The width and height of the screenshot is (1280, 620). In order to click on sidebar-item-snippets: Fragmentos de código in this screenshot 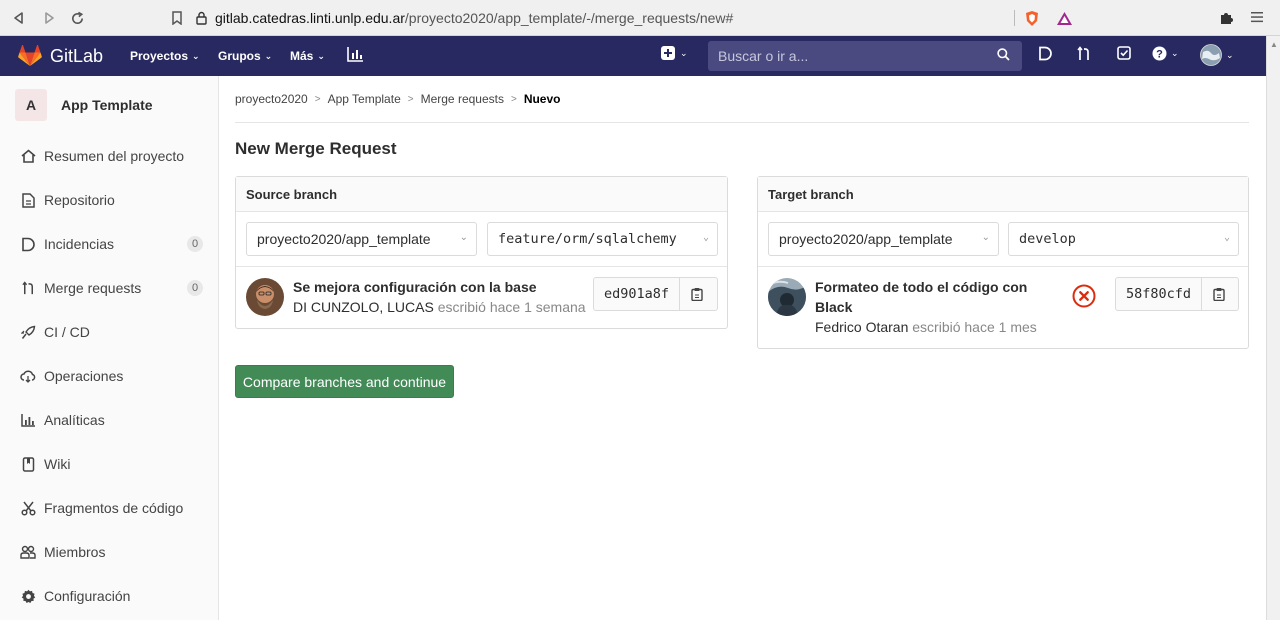, I will do `click(109, 508)`.